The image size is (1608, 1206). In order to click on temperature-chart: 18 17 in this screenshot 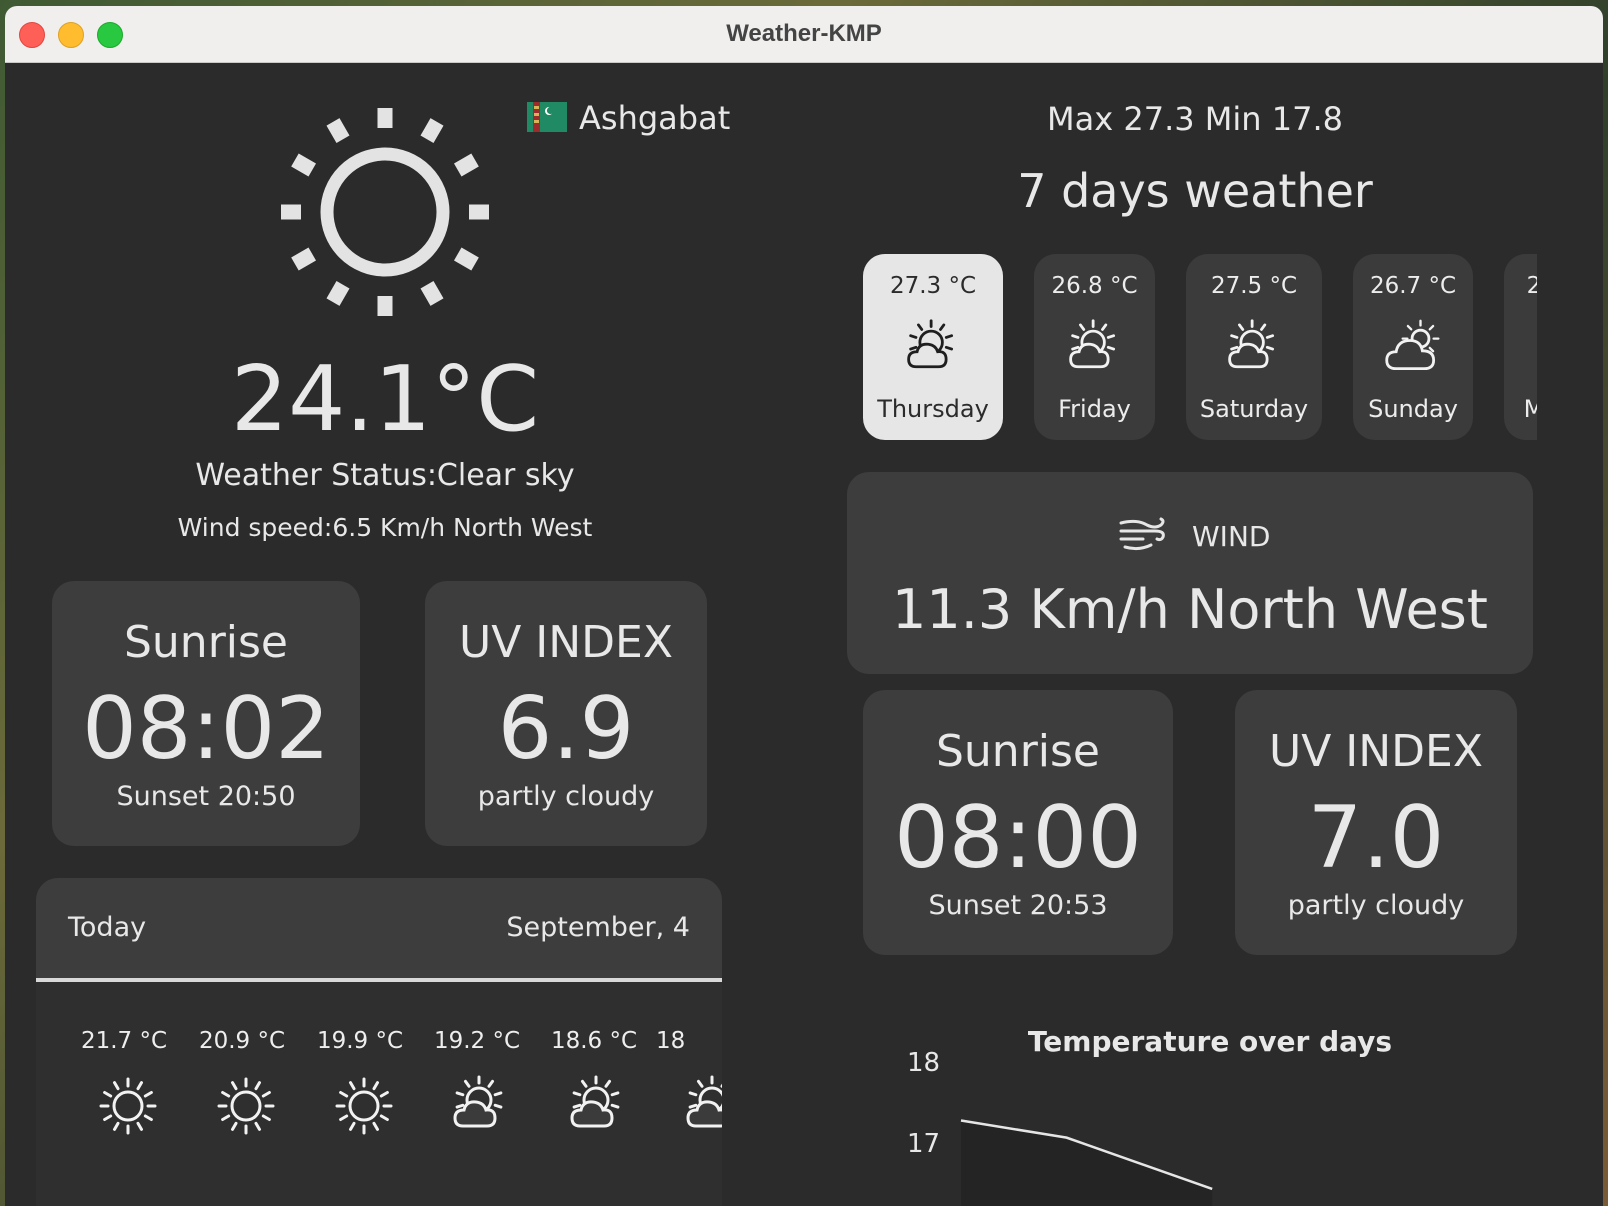, I will do `click(1060, 1127)`.